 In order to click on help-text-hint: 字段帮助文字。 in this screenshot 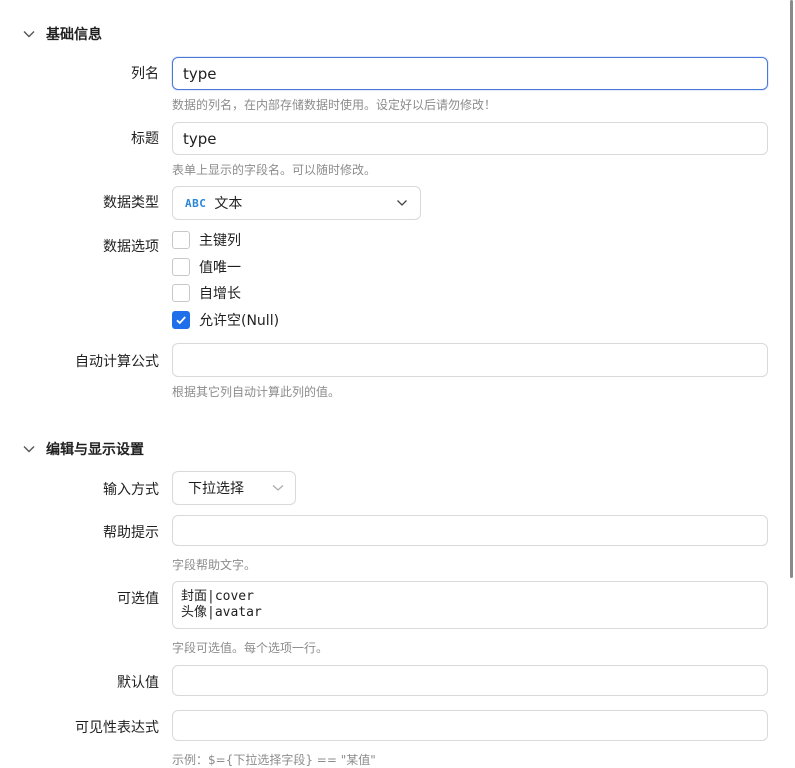, I will do `click(214, 565)`.